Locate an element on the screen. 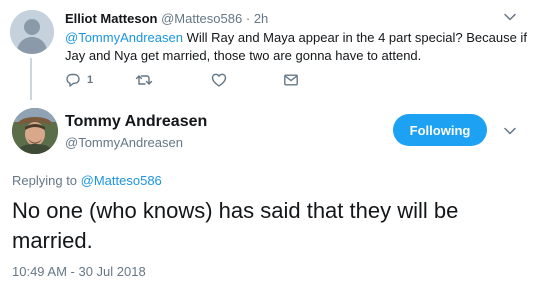  direct-message-button is located at coordinates (291, 80).